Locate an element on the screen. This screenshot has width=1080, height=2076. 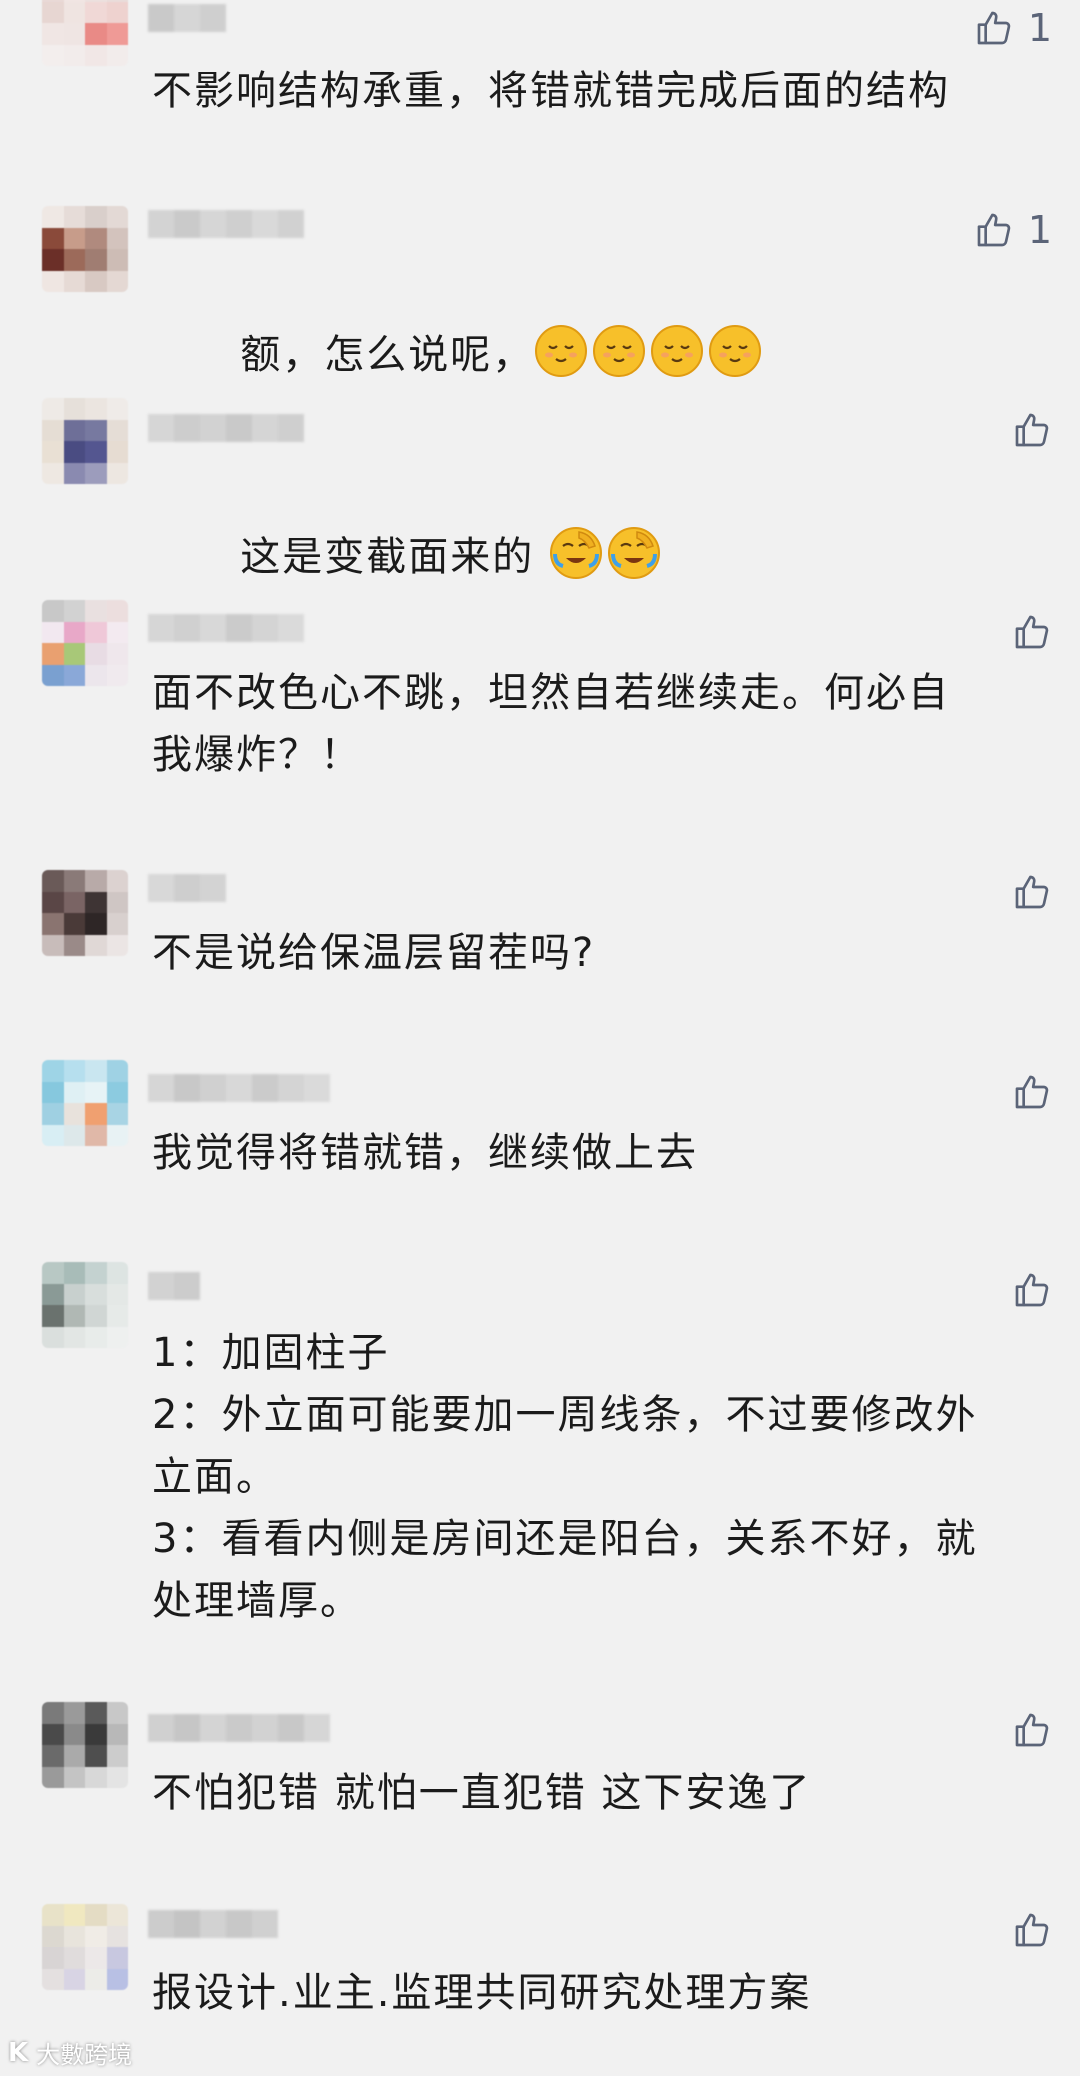
comment-text-content: 额，怎么说呢， is located at coordinates (387, 355).